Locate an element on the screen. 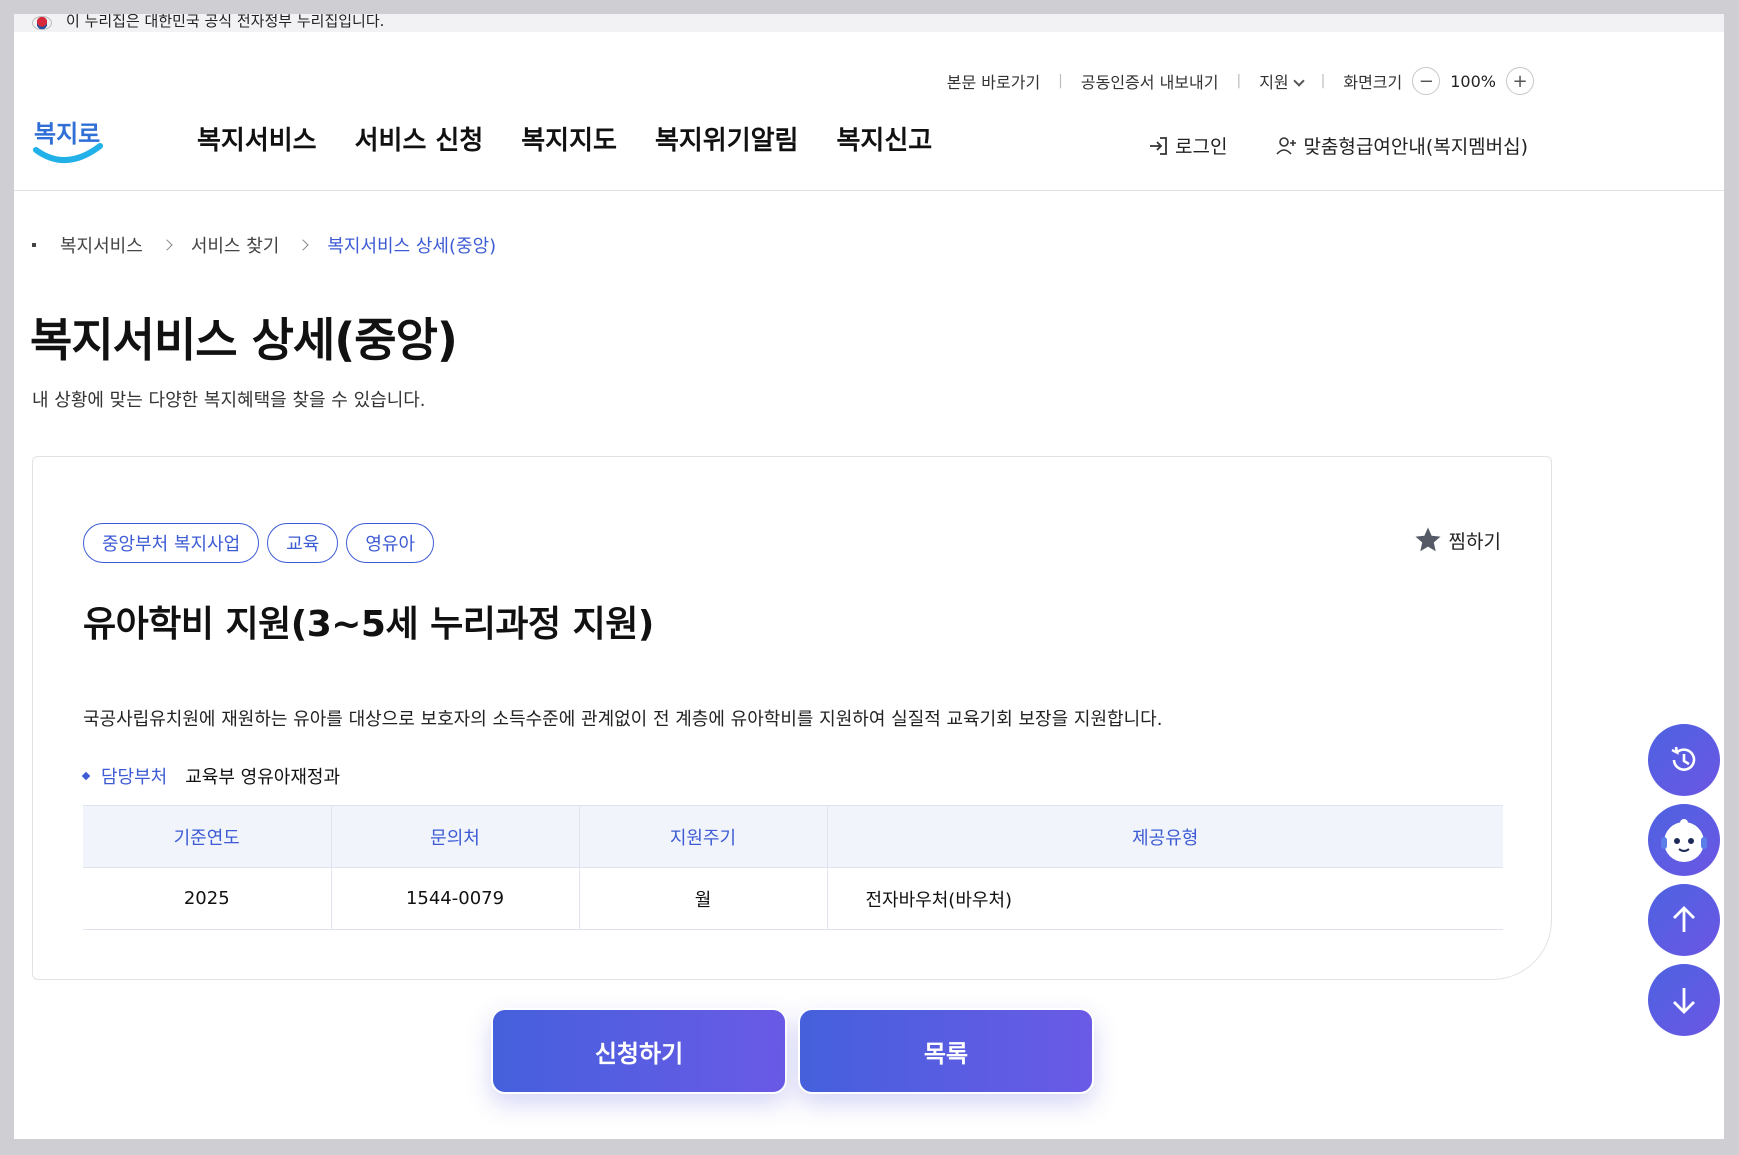  page-subtitle: 내 상황에 맞는 다양한 복지혜택을 찾을 수 있습니다. is located at coordinates (229, 400).